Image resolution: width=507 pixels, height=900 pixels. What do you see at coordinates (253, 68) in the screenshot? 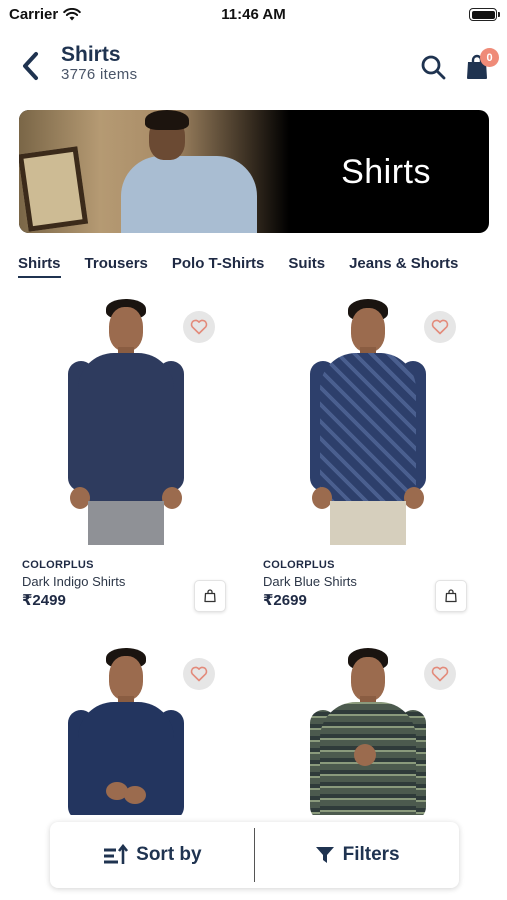
I see `header: Shirts 3776 items` at bounding box center [253, 68].